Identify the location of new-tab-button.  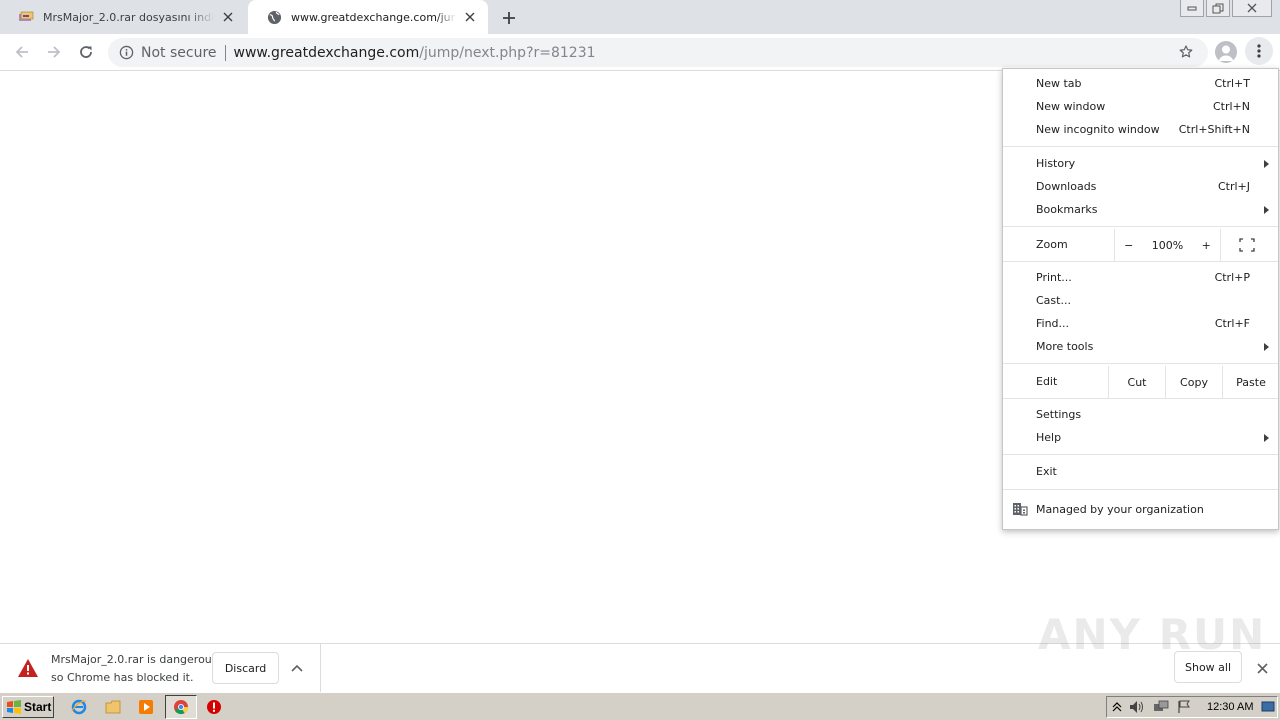
(509, 18).